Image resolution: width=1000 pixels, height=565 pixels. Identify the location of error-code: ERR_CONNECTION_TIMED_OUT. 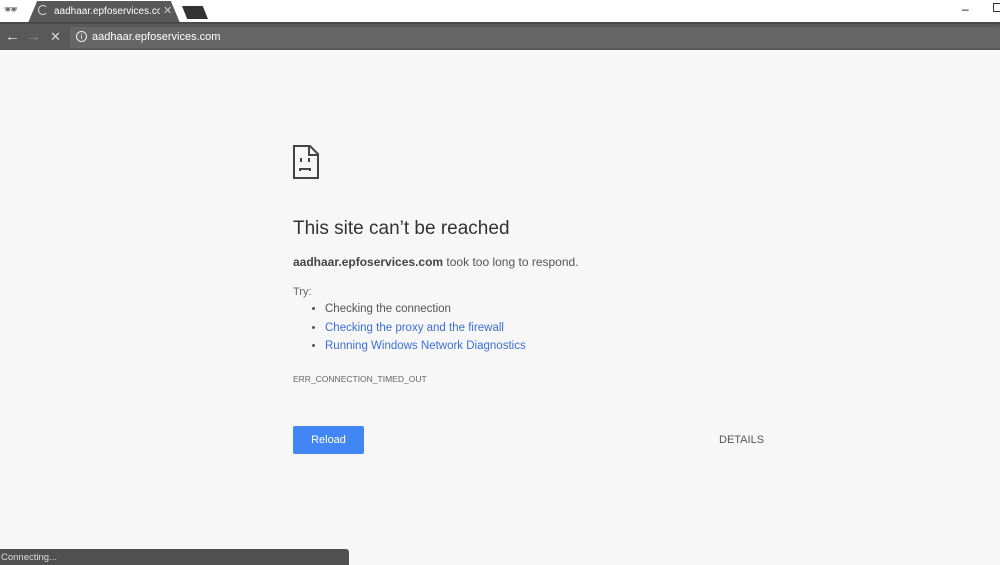
(360, 379).